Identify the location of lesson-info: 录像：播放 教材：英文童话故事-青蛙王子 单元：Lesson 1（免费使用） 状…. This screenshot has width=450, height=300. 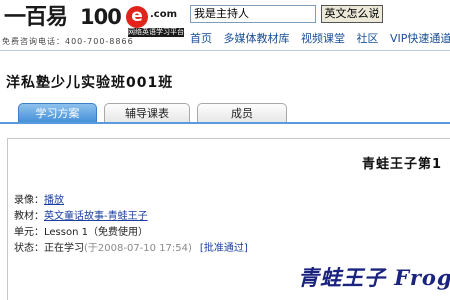
(131, 225).